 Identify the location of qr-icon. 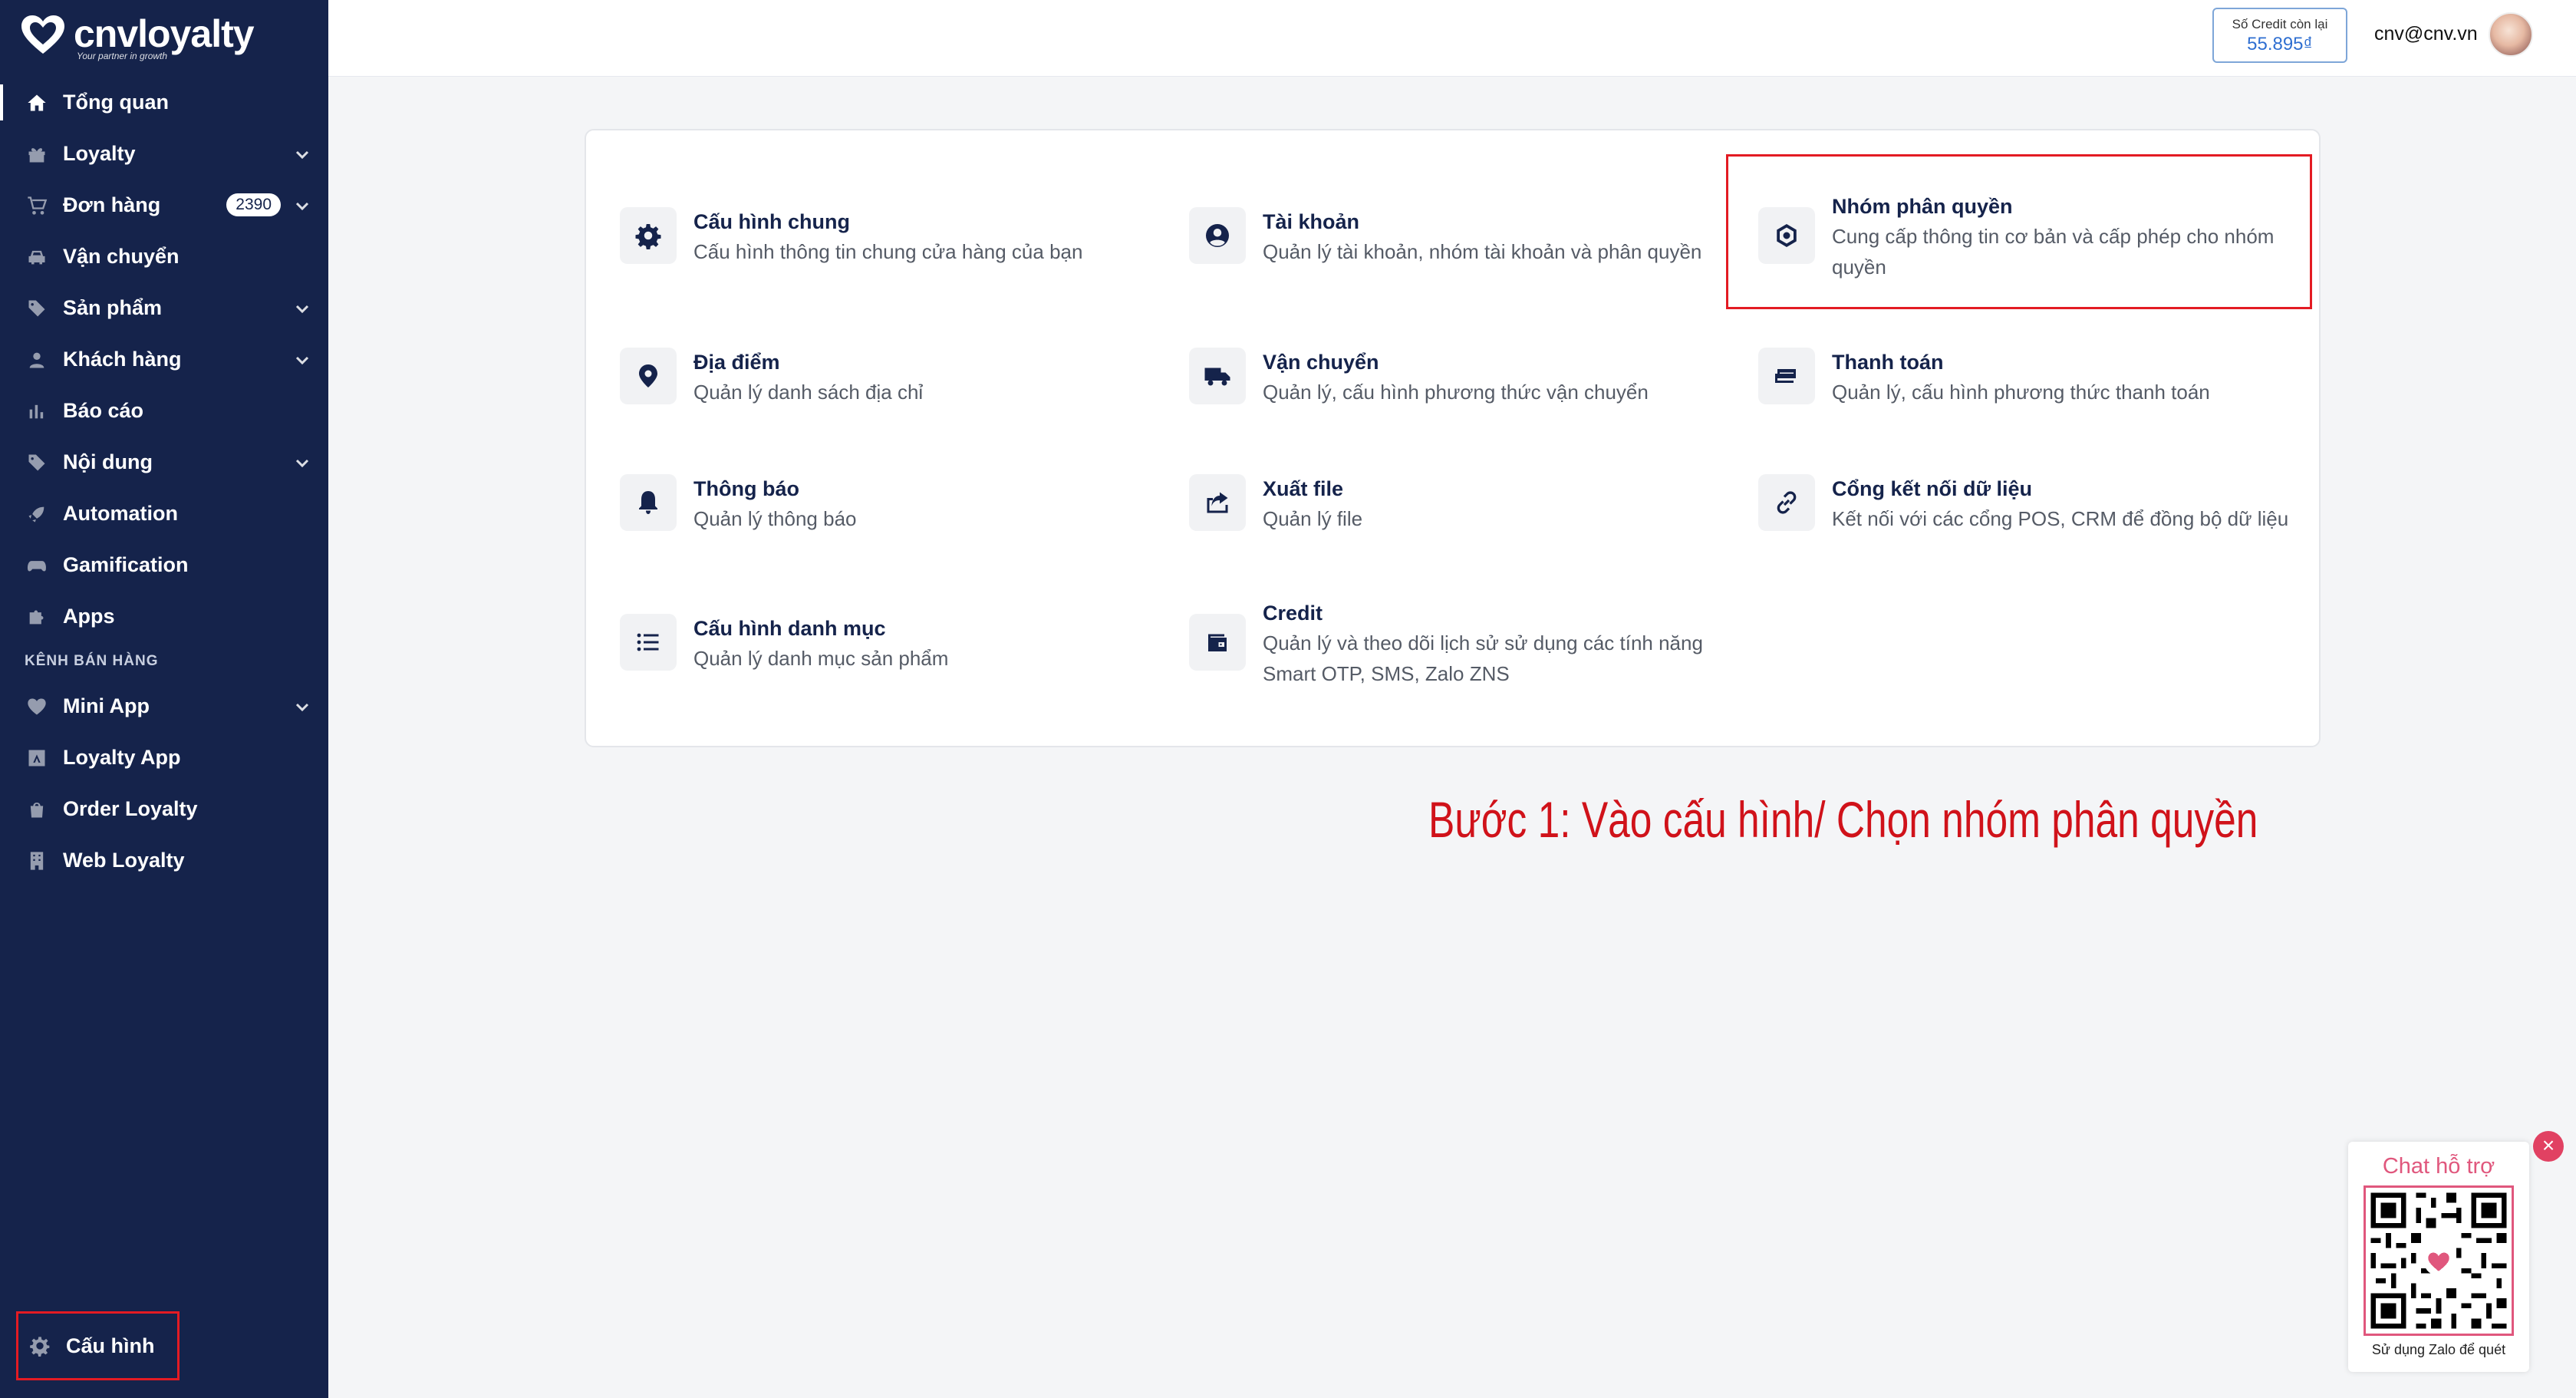
(2439, 1261).